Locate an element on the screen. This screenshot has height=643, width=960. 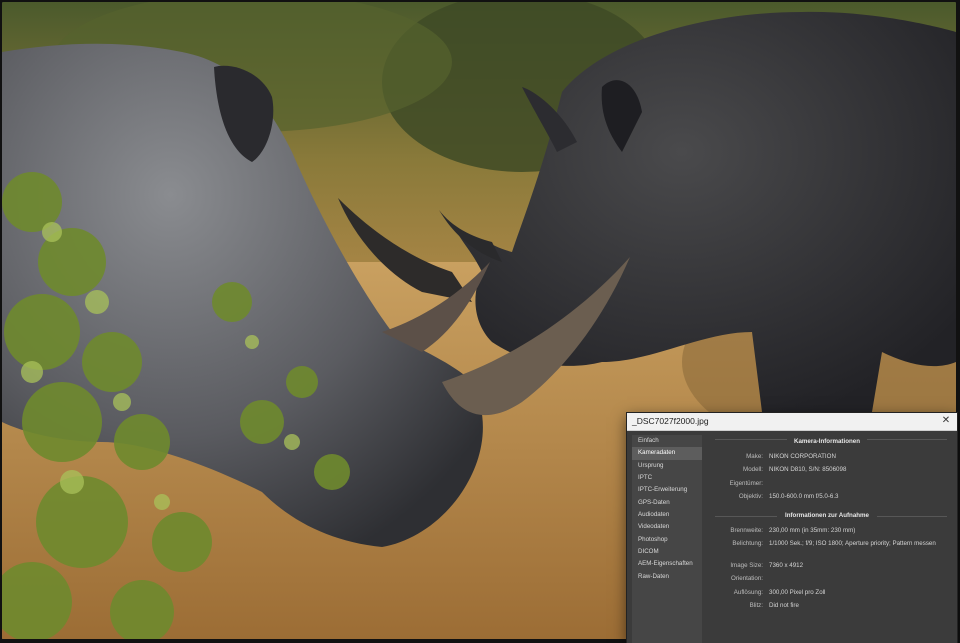
field-value: NIKON CORPORATION is located at coordinates (802, 456).